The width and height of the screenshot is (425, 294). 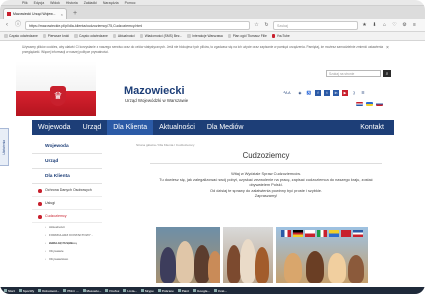 What do you see at coordinates (359, 104) in the screenshot?
I see `flag-english-icon` at bounding box center [359, 104].